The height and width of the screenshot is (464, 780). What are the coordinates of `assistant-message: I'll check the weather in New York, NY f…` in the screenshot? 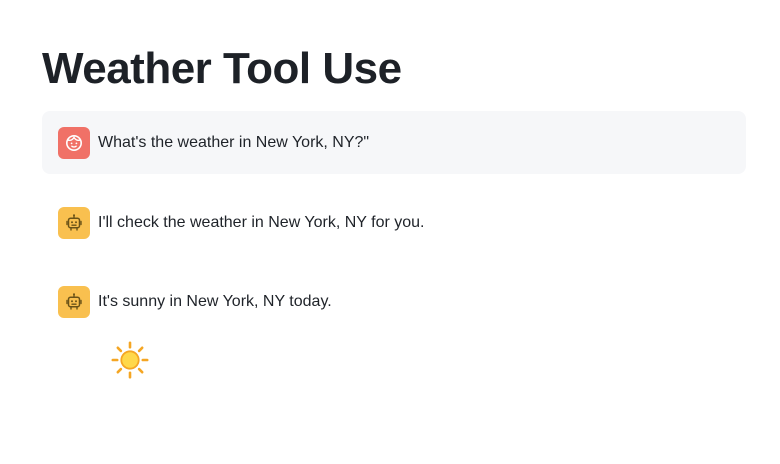 It's located at (394, 223).